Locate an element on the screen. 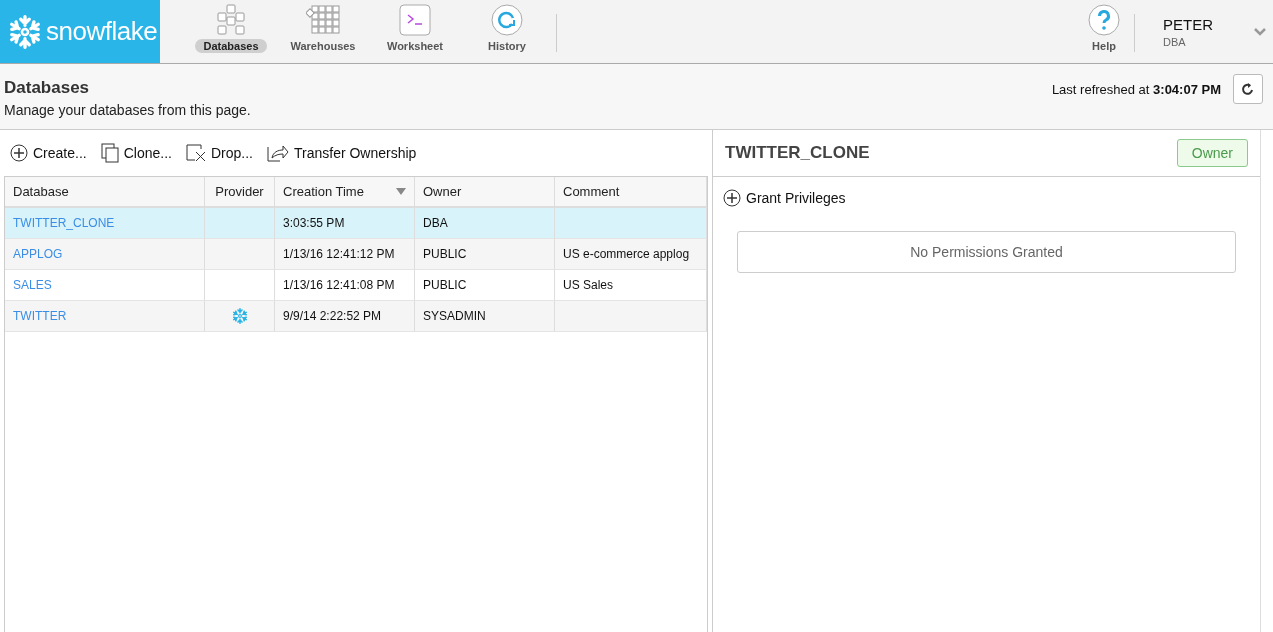 The width and height of the screenshot is (1273, 632). logo-text: snowflake is located at coordinates (102, 31).